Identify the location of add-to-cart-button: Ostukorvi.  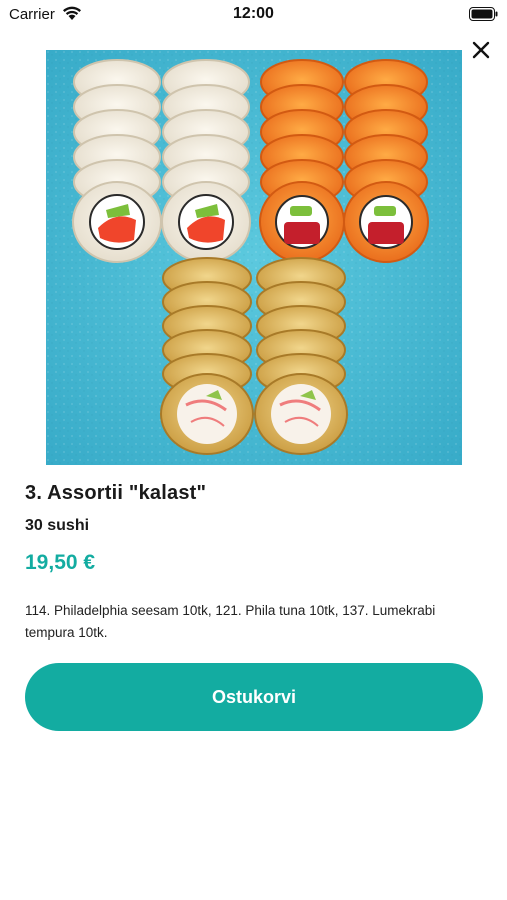
(254, 697).